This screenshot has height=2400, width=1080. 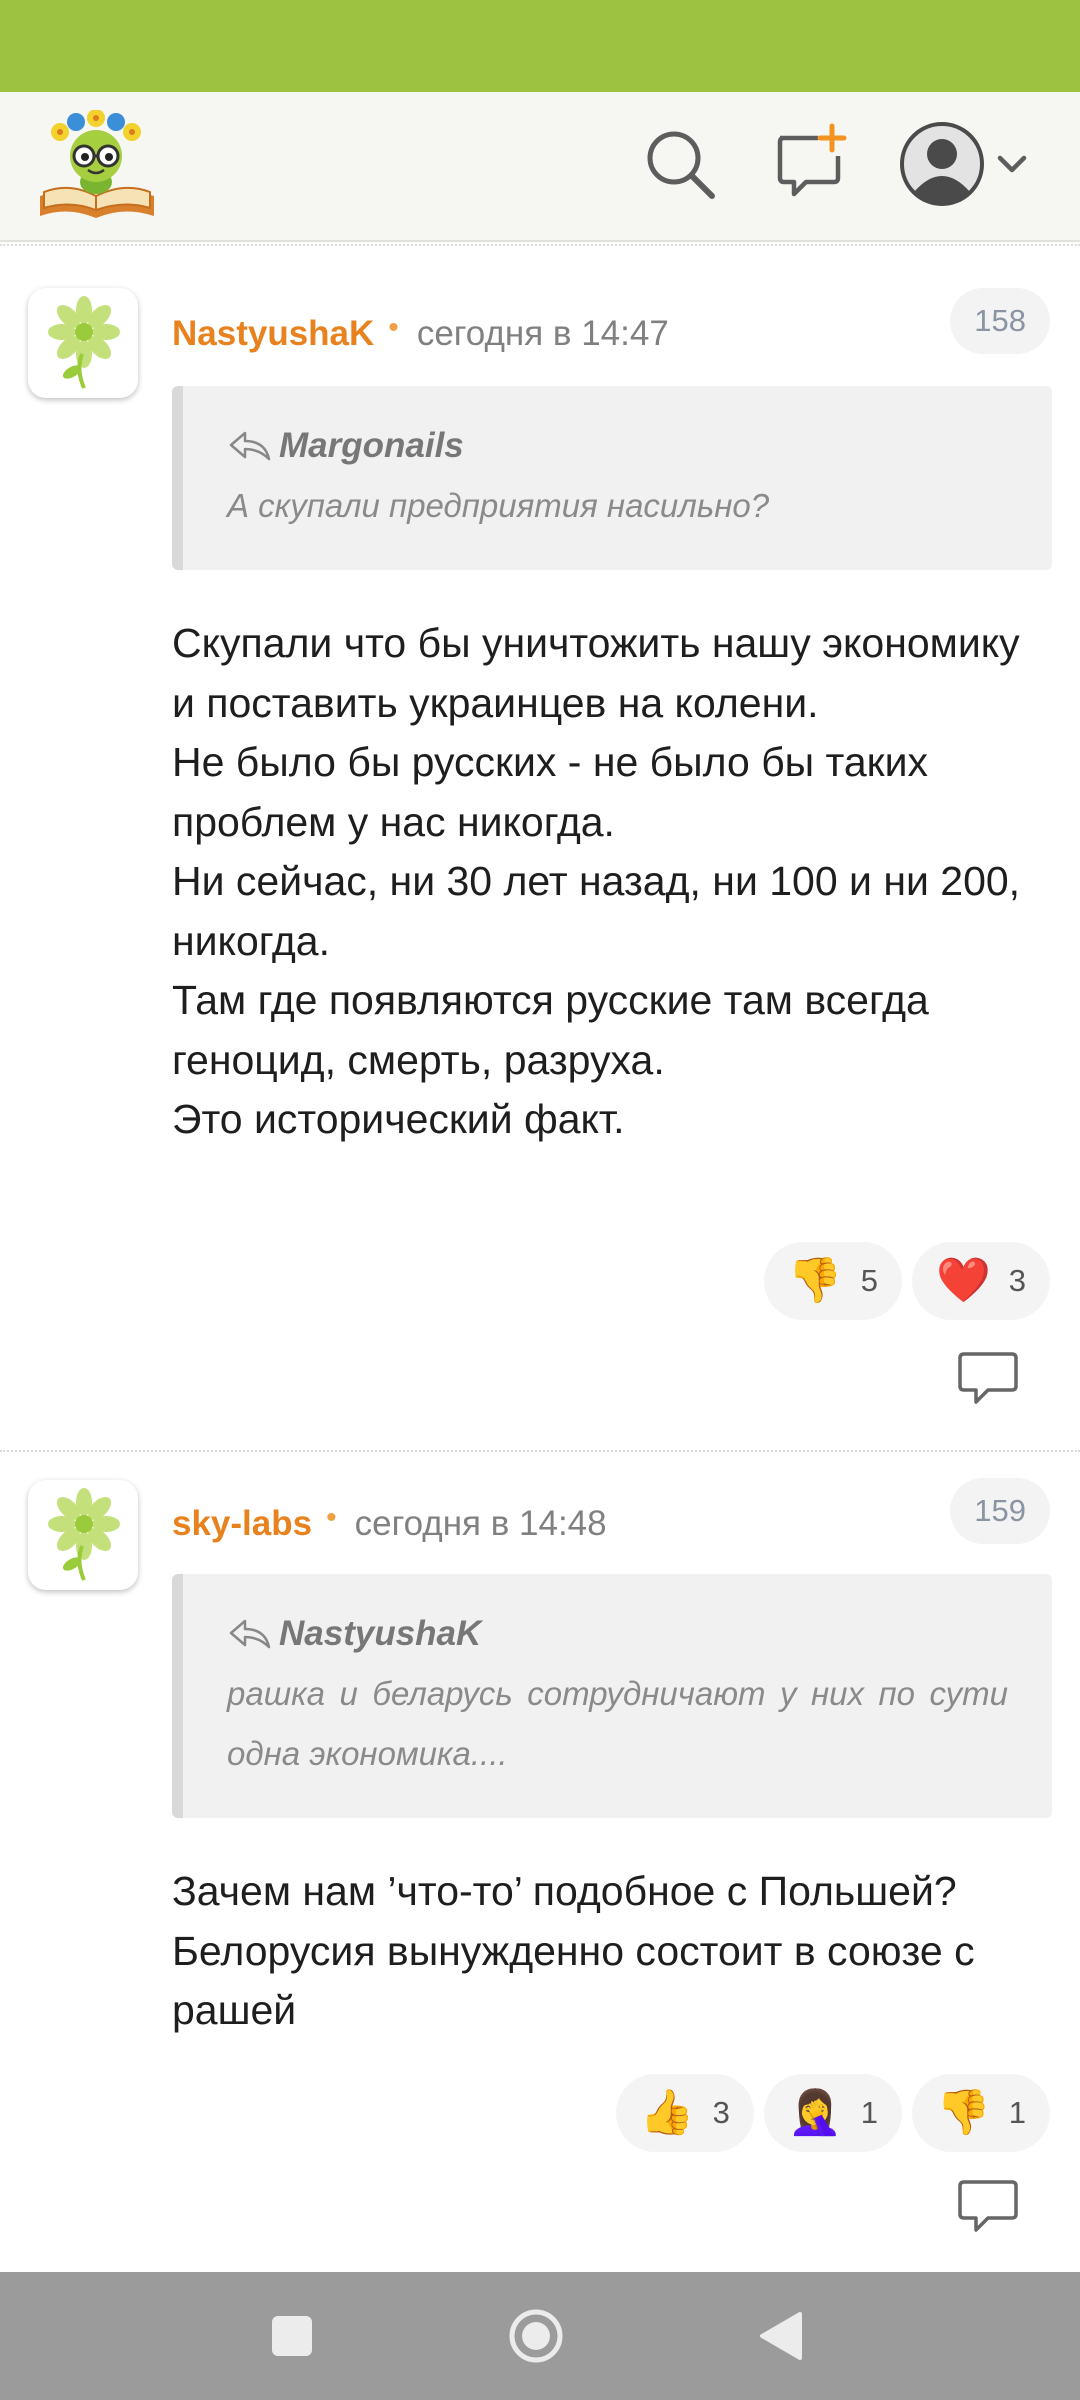 What do you see at coordinates (869, 1280) in the screenshot?
I see `reaction-count: 5` at bounding box center [869, 1280].